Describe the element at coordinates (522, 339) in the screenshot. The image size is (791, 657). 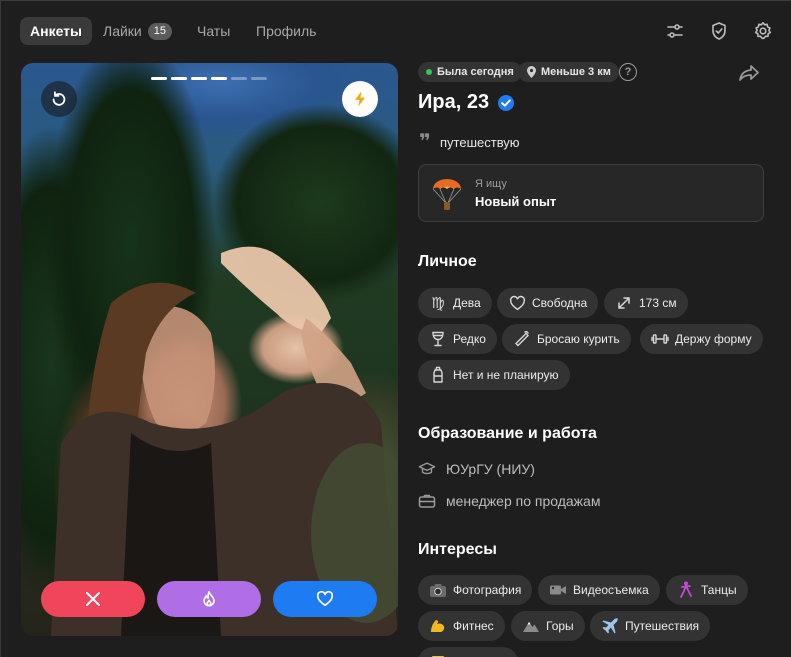
I see `cigarette-icon` at that location.